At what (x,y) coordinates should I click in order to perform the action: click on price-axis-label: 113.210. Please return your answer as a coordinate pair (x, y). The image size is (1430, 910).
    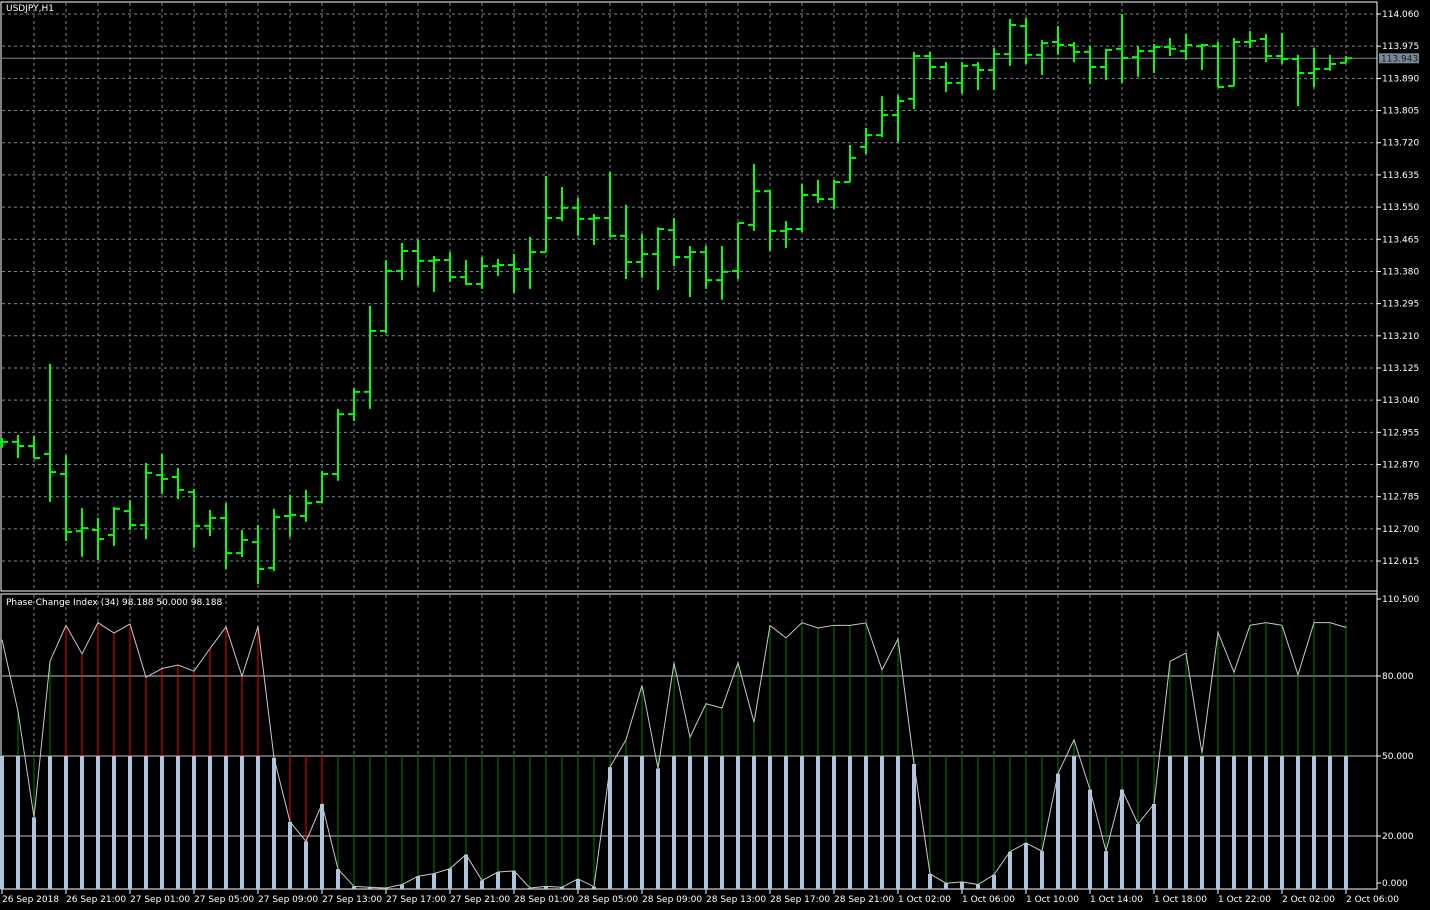
    Looking at the image, I should click on (1400, 337).